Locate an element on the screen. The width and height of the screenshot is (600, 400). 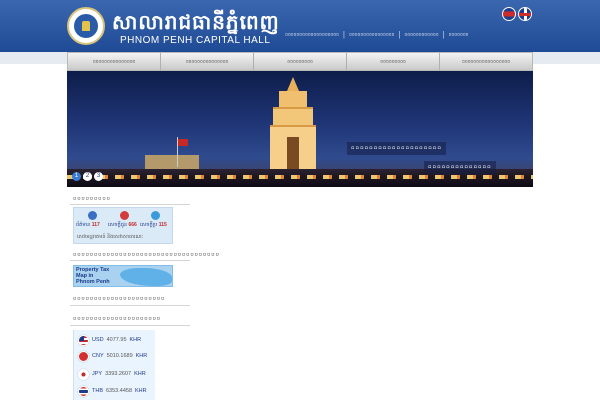
site-subtitle: PHNOM PENH CAPITAL HALL is located at coordinates (195, 40).